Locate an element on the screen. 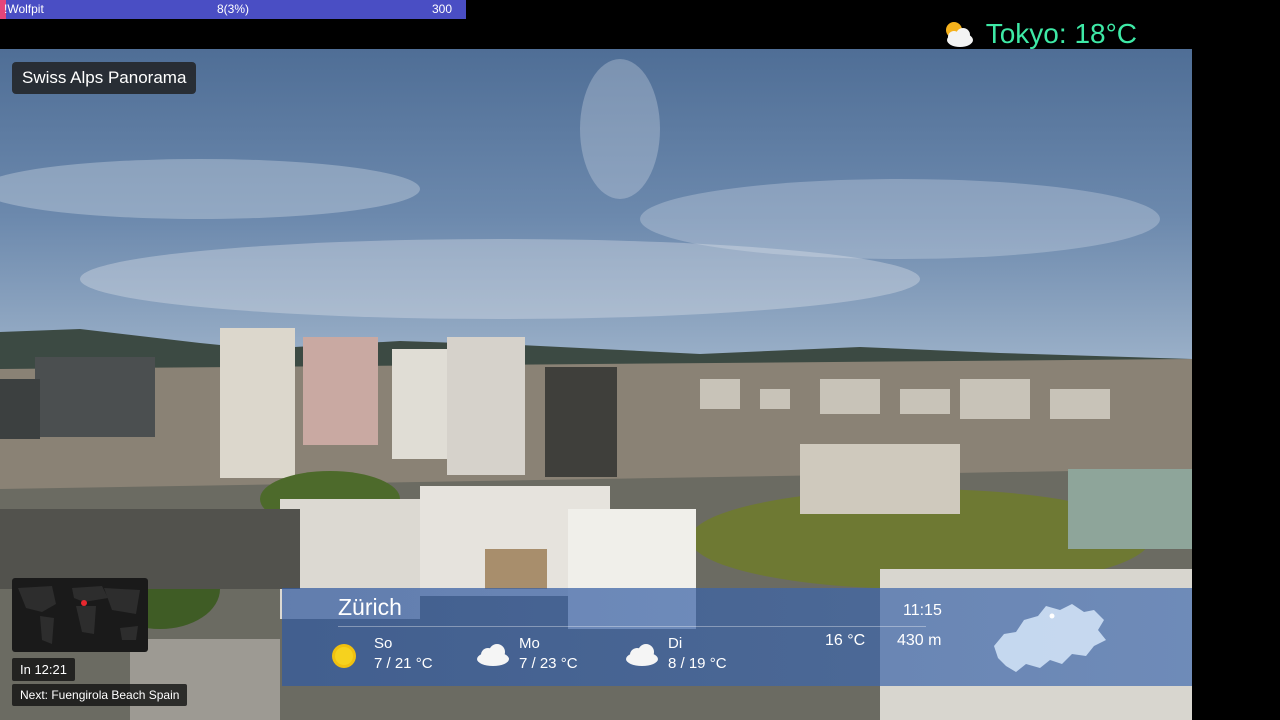 The image size is (1280, 720). camera-title: Swiss Alps Panorama is located at coordinates (104, 78).